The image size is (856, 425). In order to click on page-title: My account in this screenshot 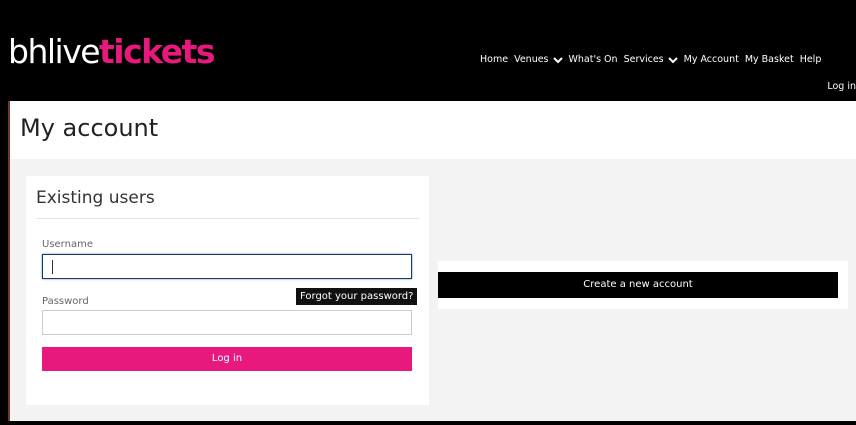, I will do `click(89, 128)`.